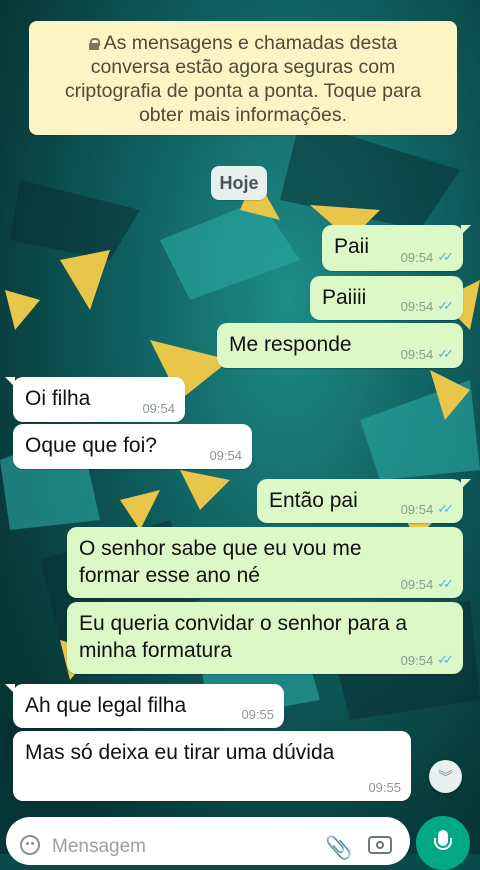 Image resolution: width=480 pixels, height=870 pixels. Describe the element at coordinates (95, 399) in the screenshot. I see `message-bubble-incoming: Oi filha 09:54` at that location.